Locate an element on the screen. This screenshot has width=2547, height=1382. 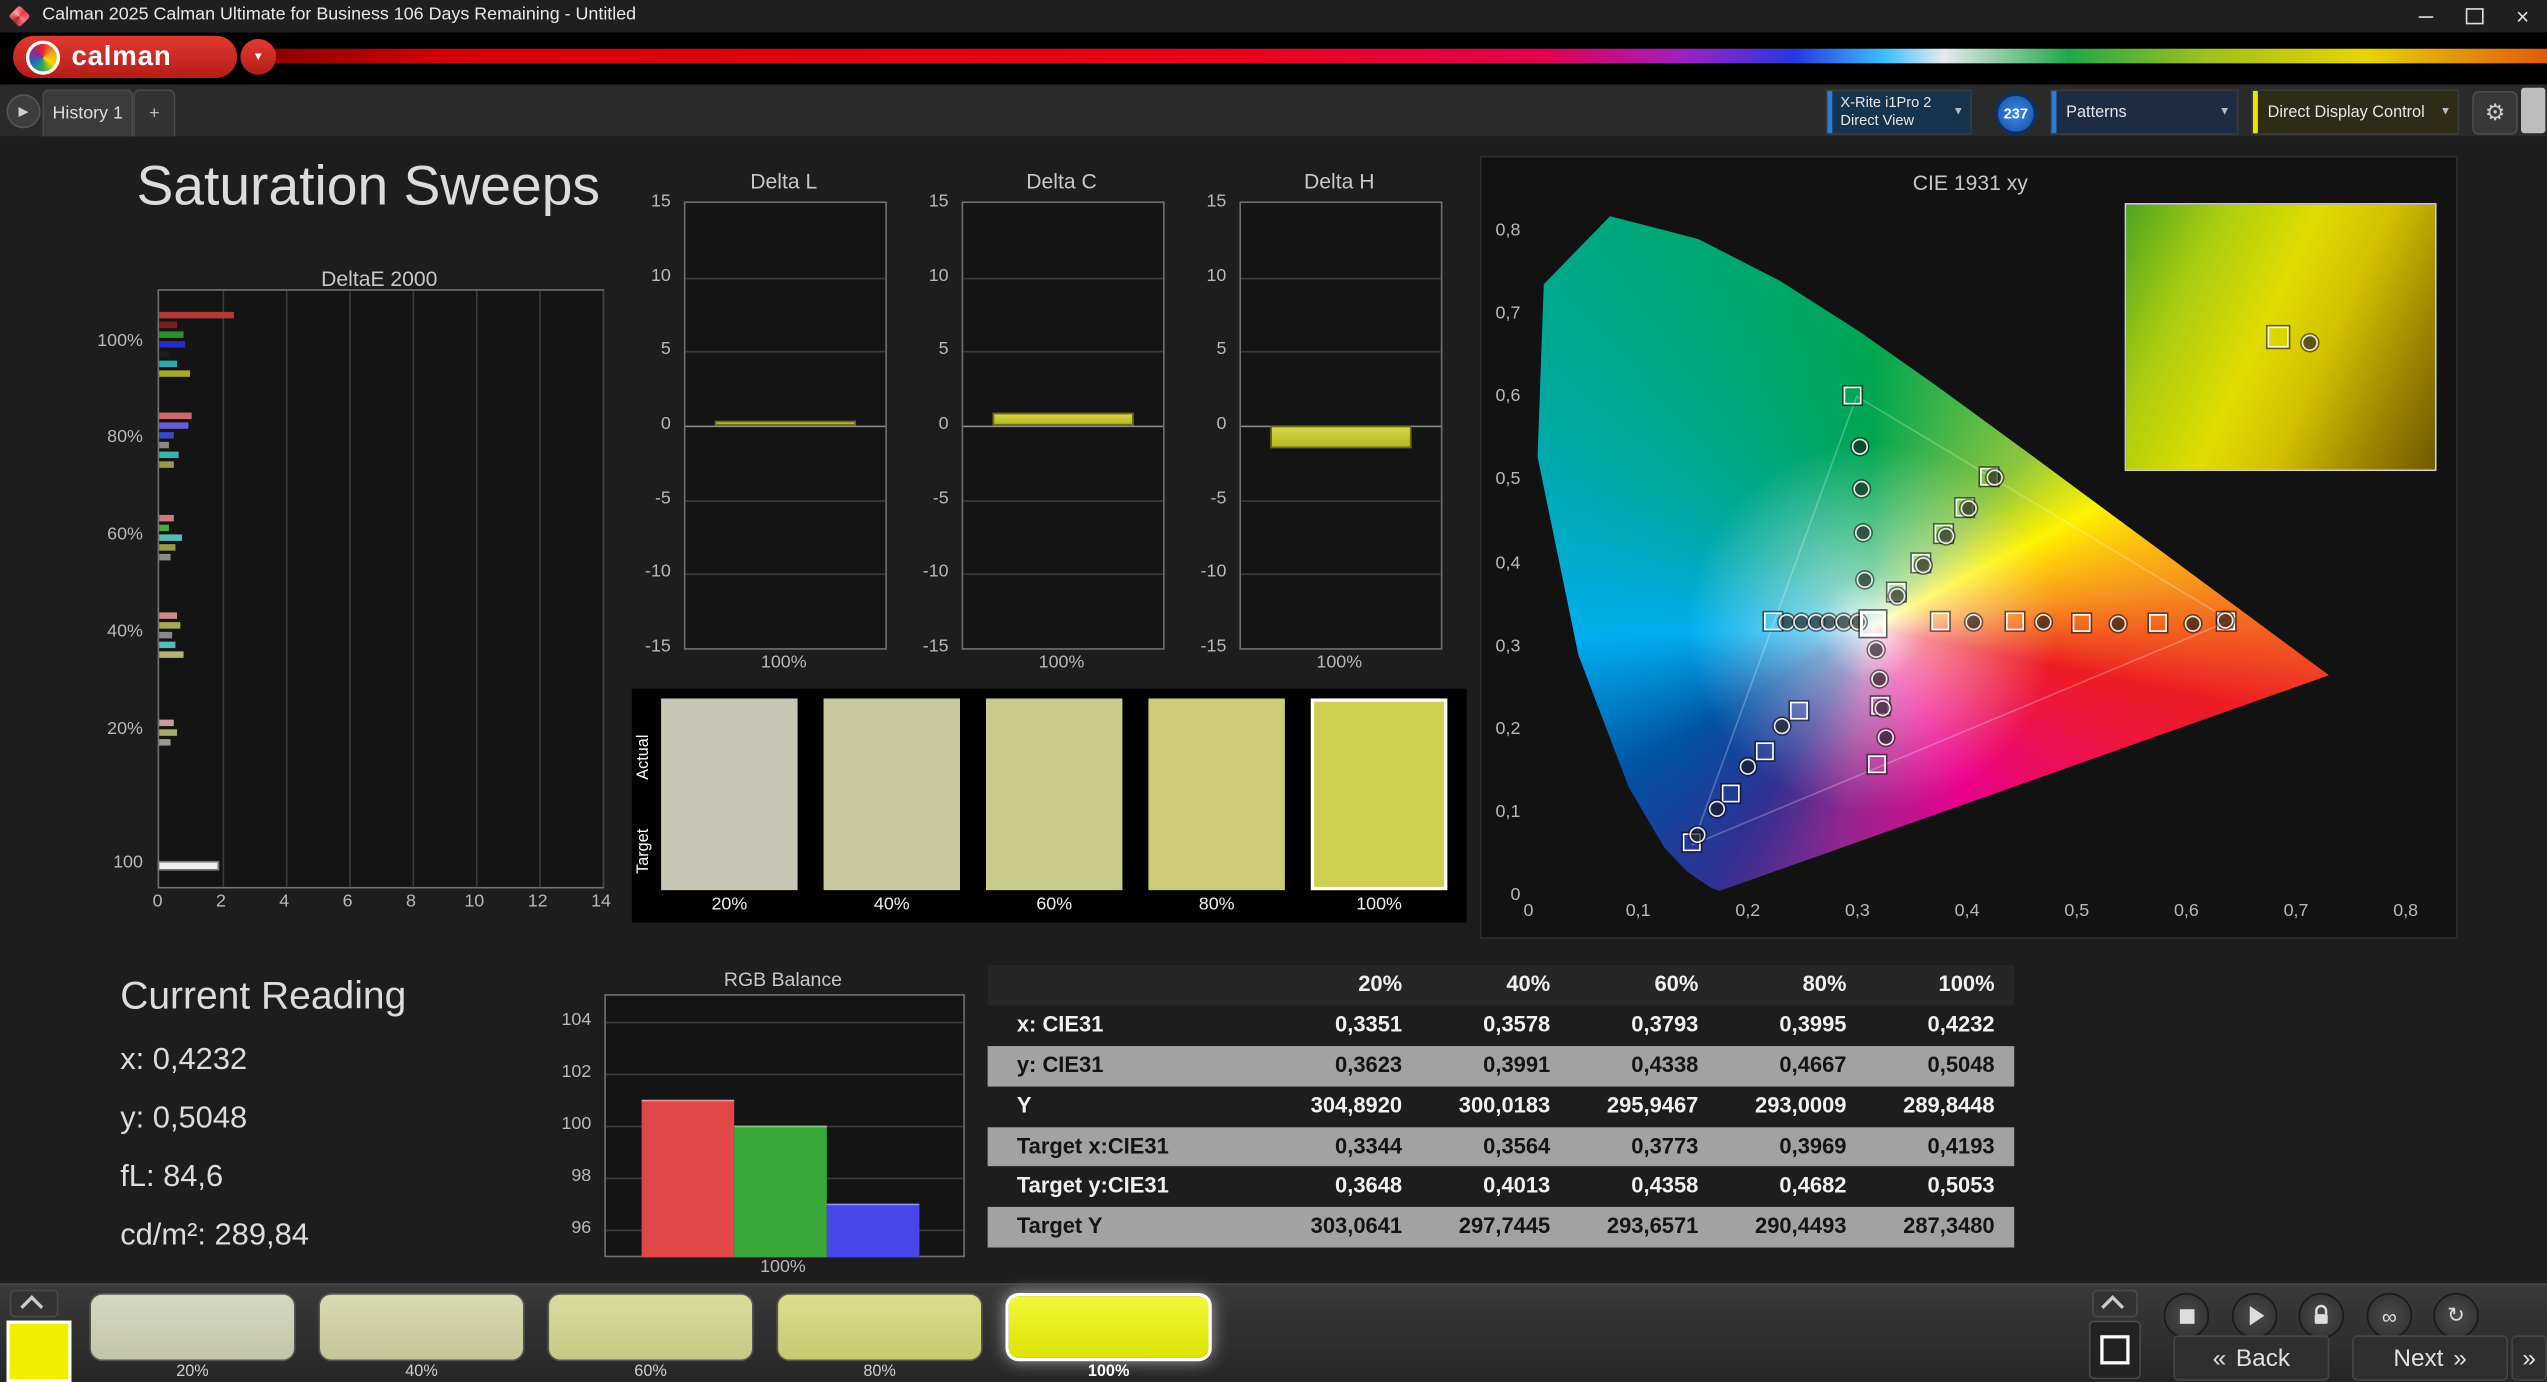
table-cell: 300,0183 is located at coordinates (1504, 1105).